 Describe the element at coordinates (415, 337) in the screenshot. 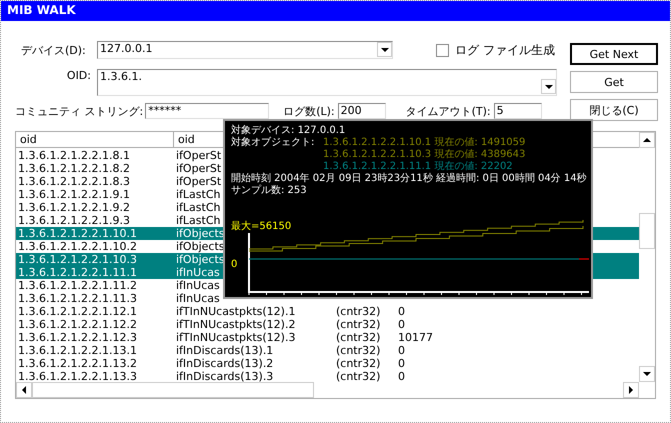

I see `table-cell: 10177` at that location.